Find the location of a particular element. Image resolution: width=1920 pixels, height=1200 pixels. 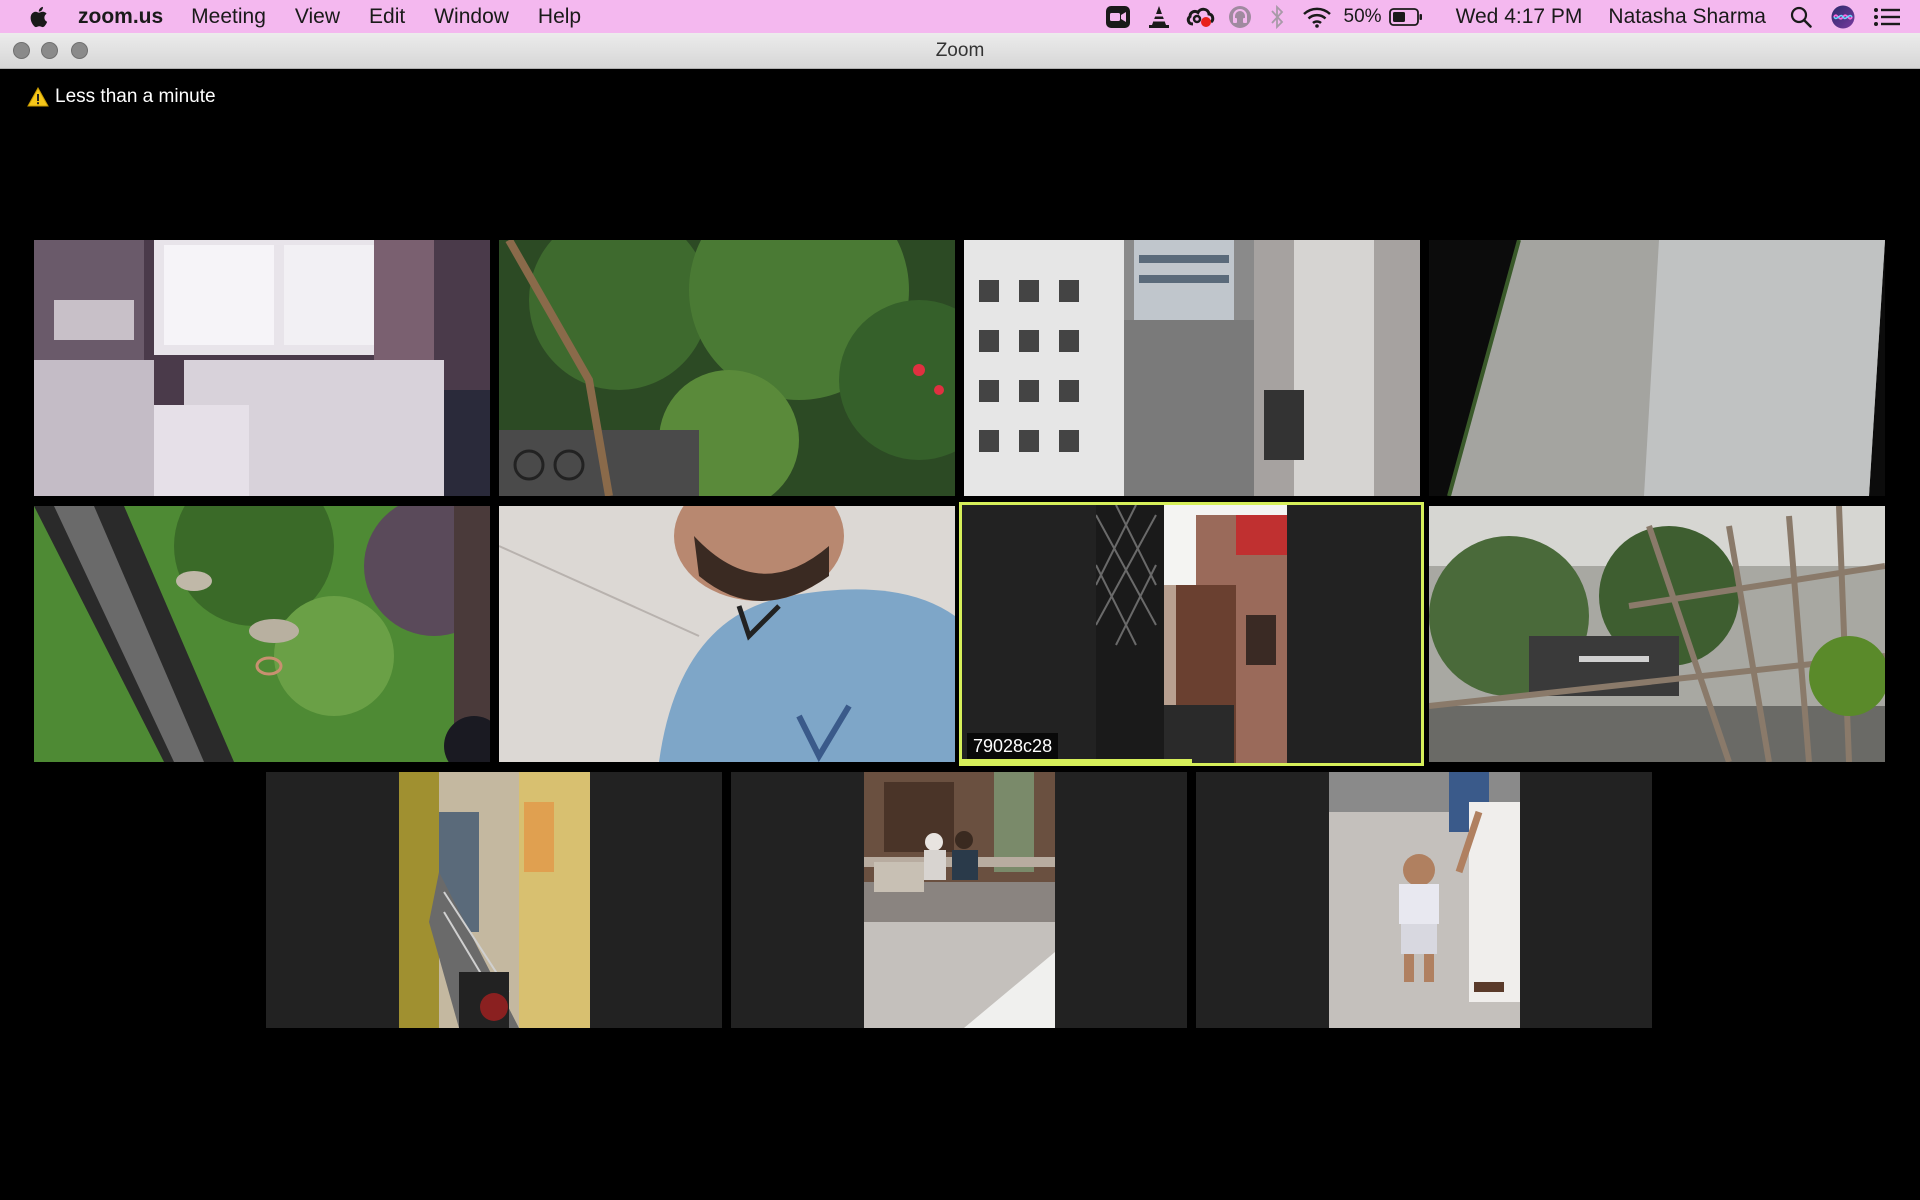

video-feed-city-street is located at coordinates (1192, 368).